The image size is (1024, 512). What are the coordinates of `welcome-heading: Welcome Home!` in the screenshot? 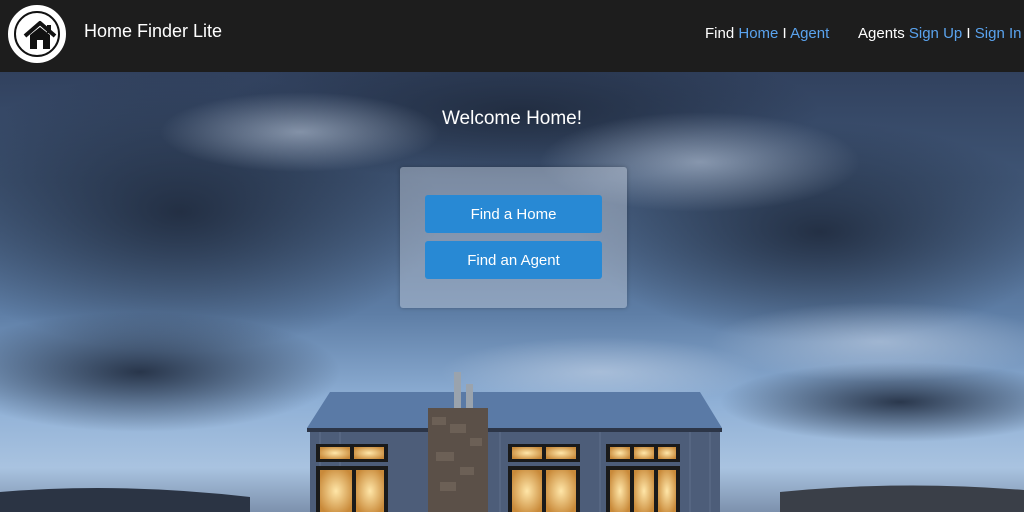 It's located at (512, 118).